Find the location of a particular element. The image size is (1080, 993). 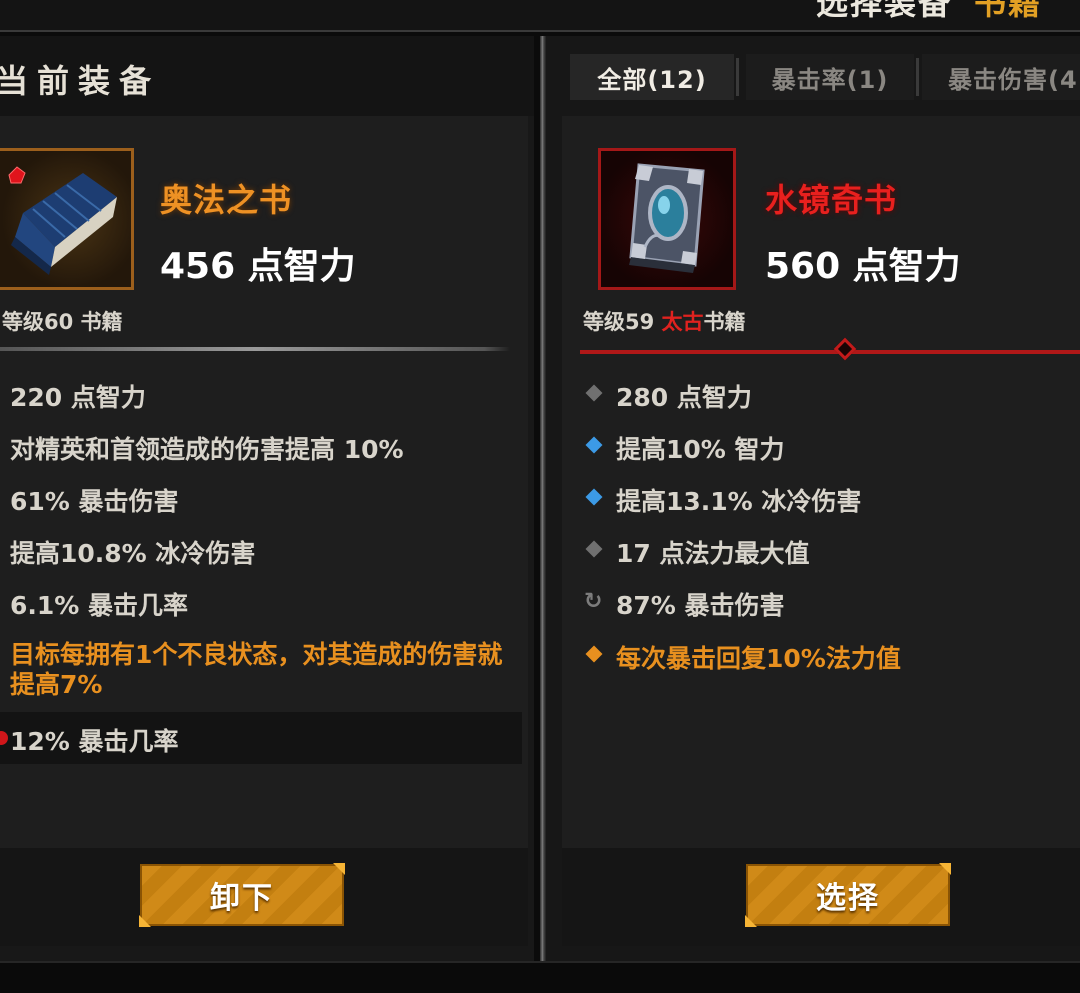

current-affix: 提高10.8% 冰冷伤害 is located at coordinates (133, 553).